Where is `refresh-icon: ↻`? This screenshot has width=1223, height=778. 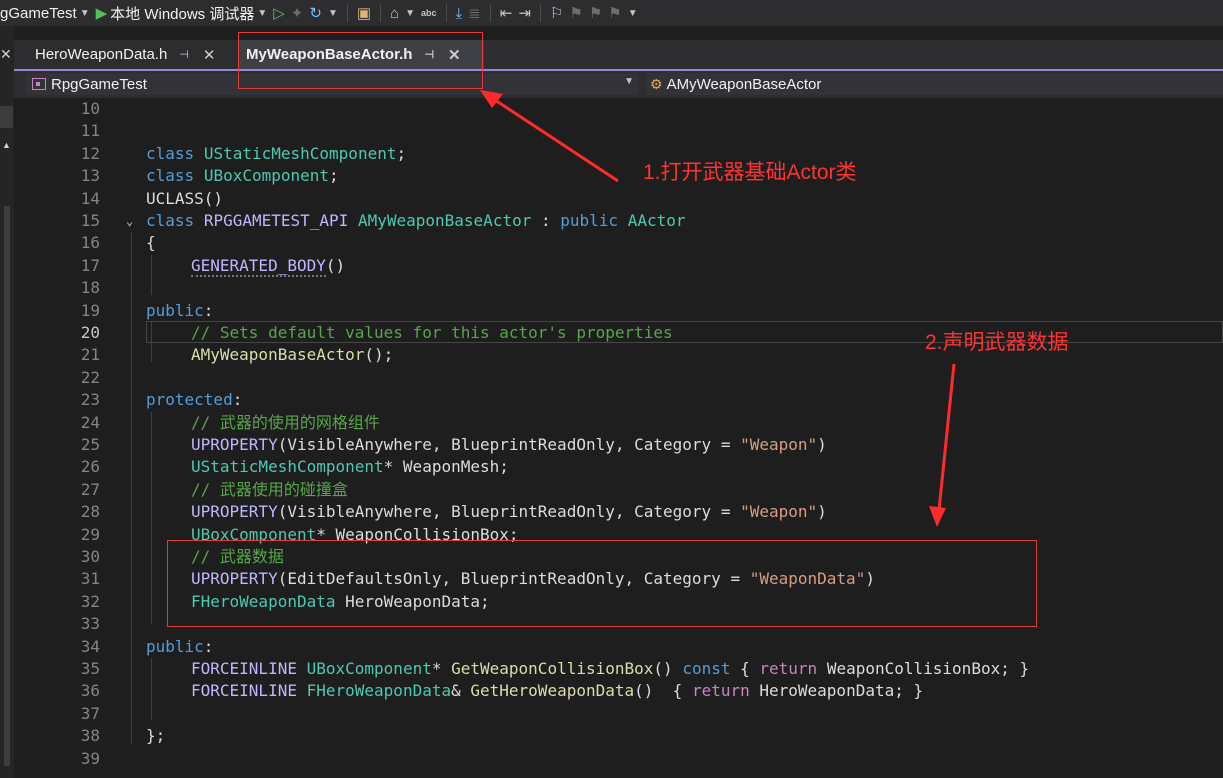
refresh-icon: ↻ is located at coordinates (315, 13).